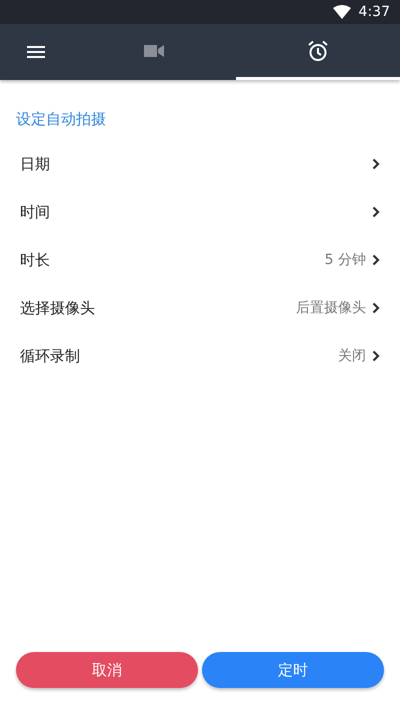 This screenshot has height=710, width=400. I want to click on settings-row: 时间, so click(200, 212).